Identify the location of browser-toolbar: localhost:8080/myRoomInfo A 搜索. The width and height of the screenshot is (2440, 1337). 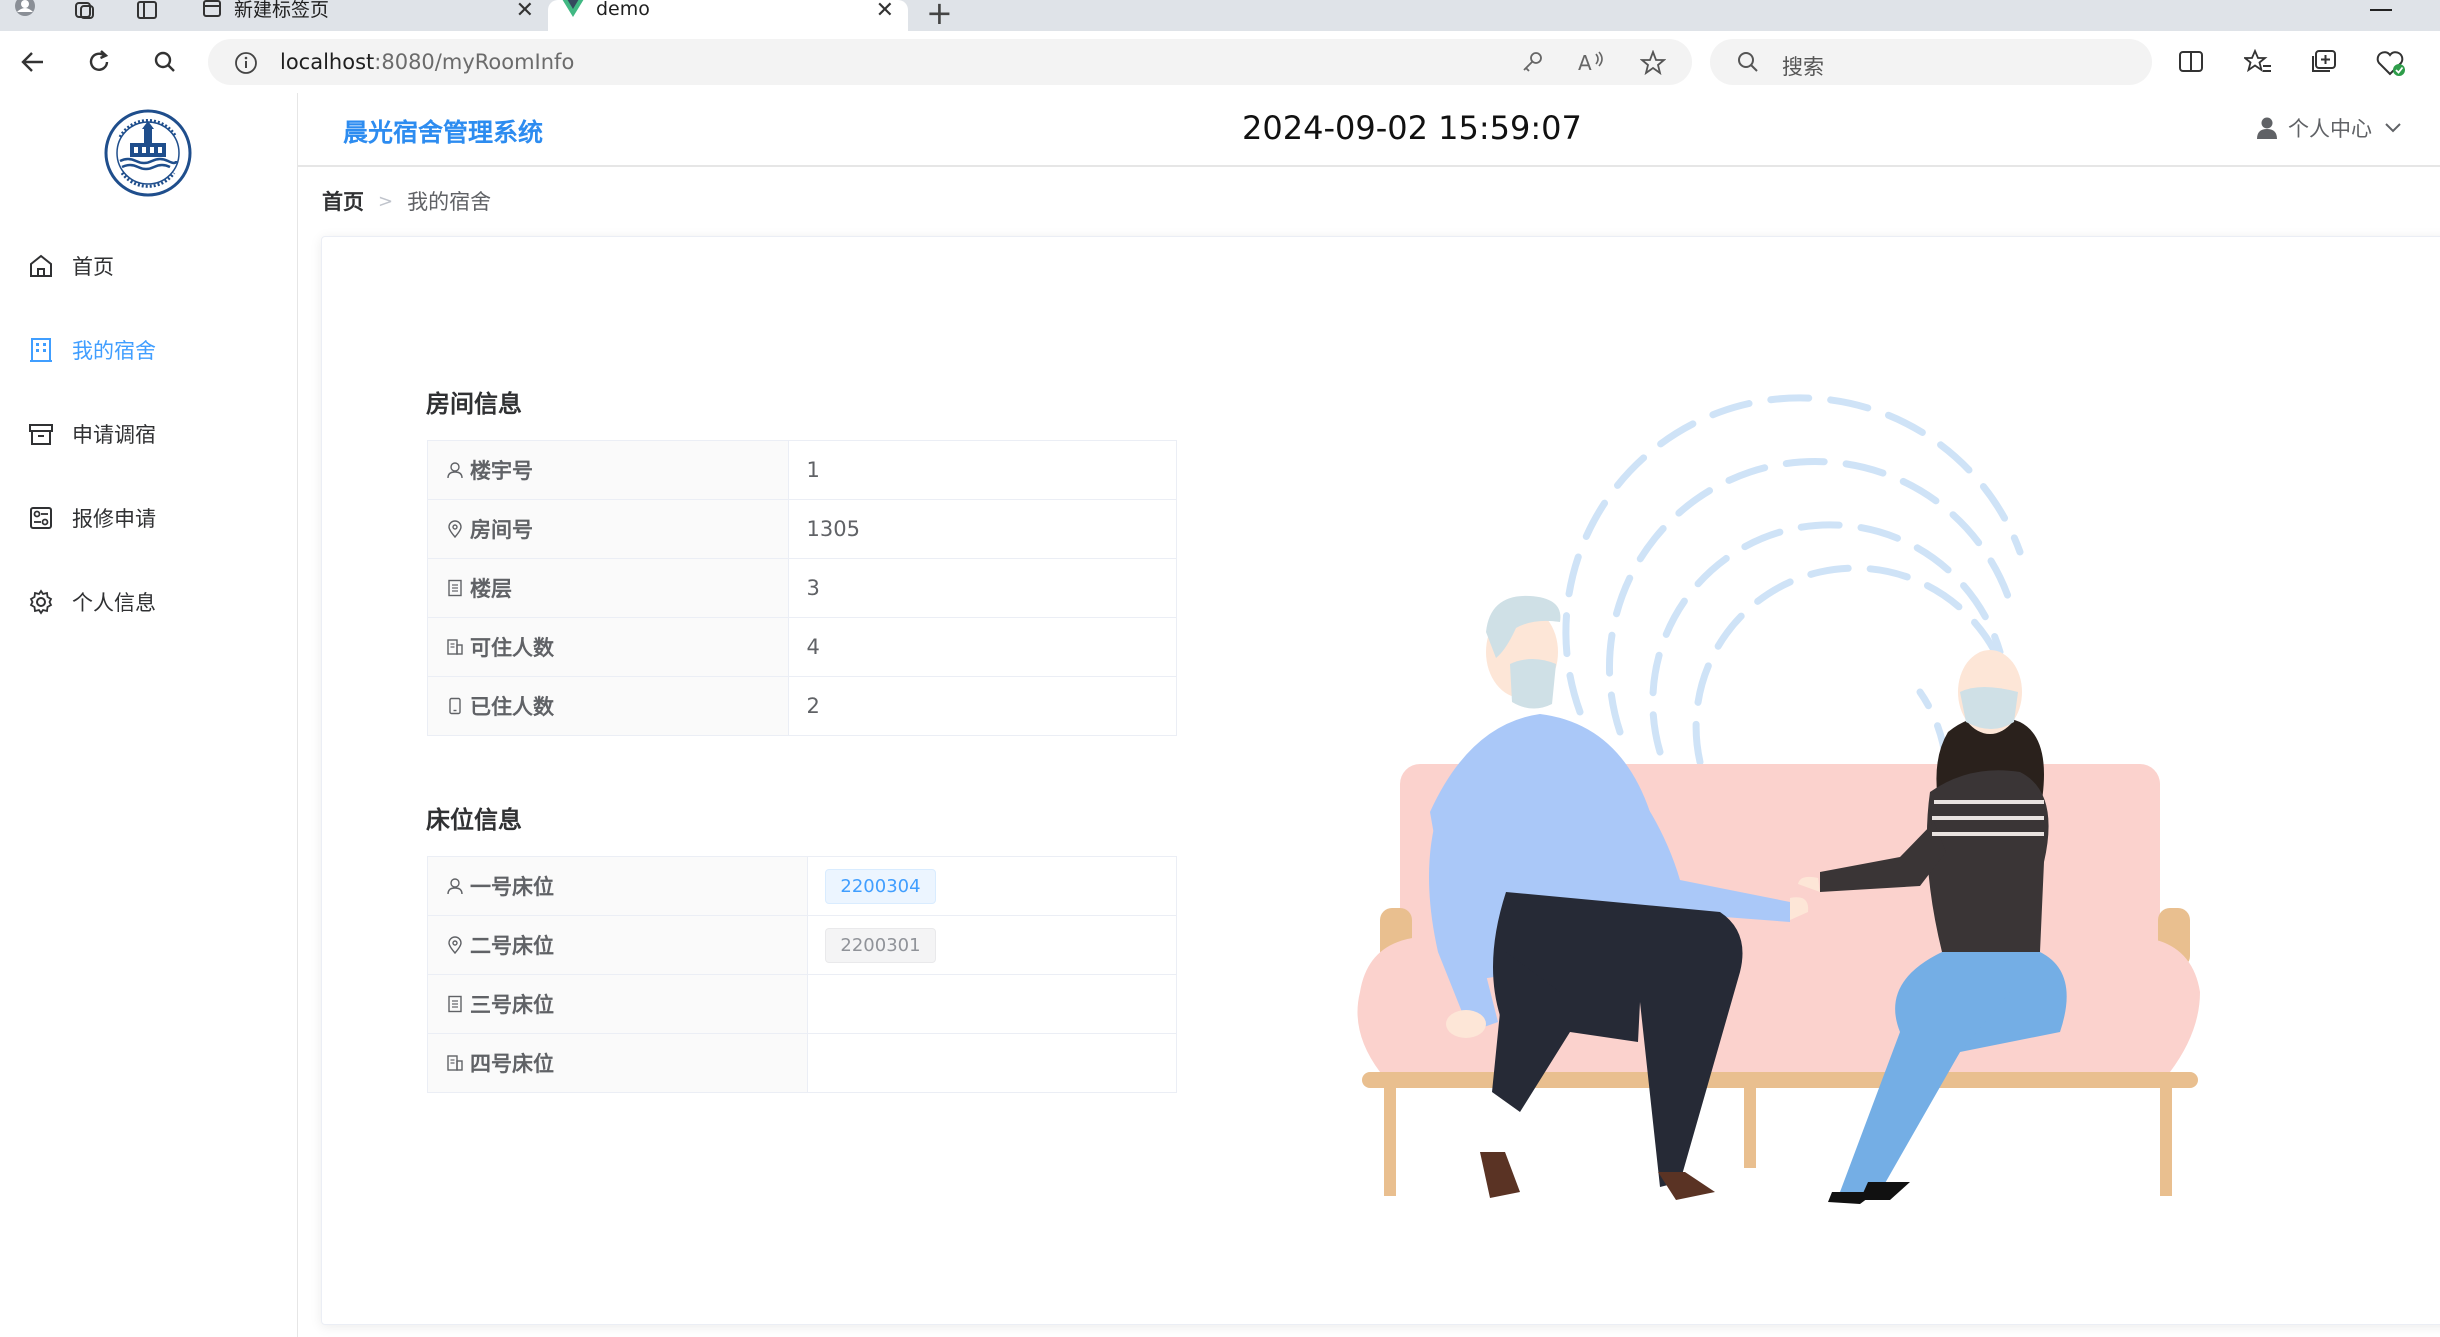
(1220, 62).